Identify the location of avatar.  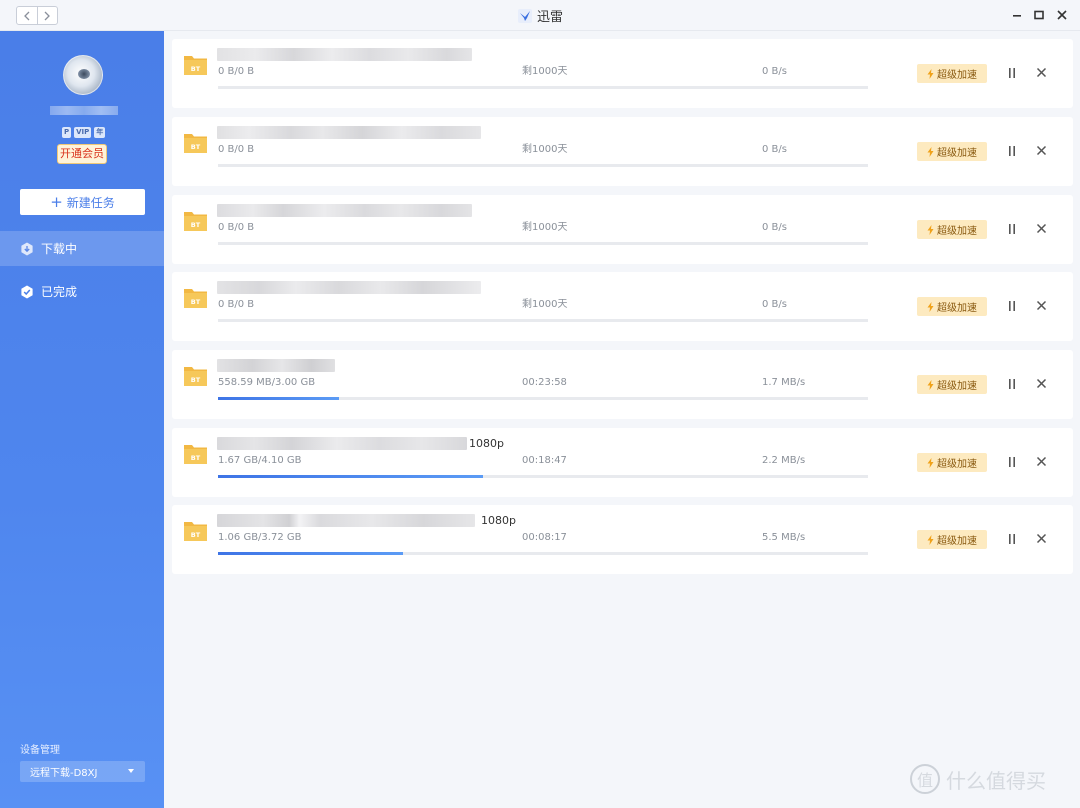
(83, 75).